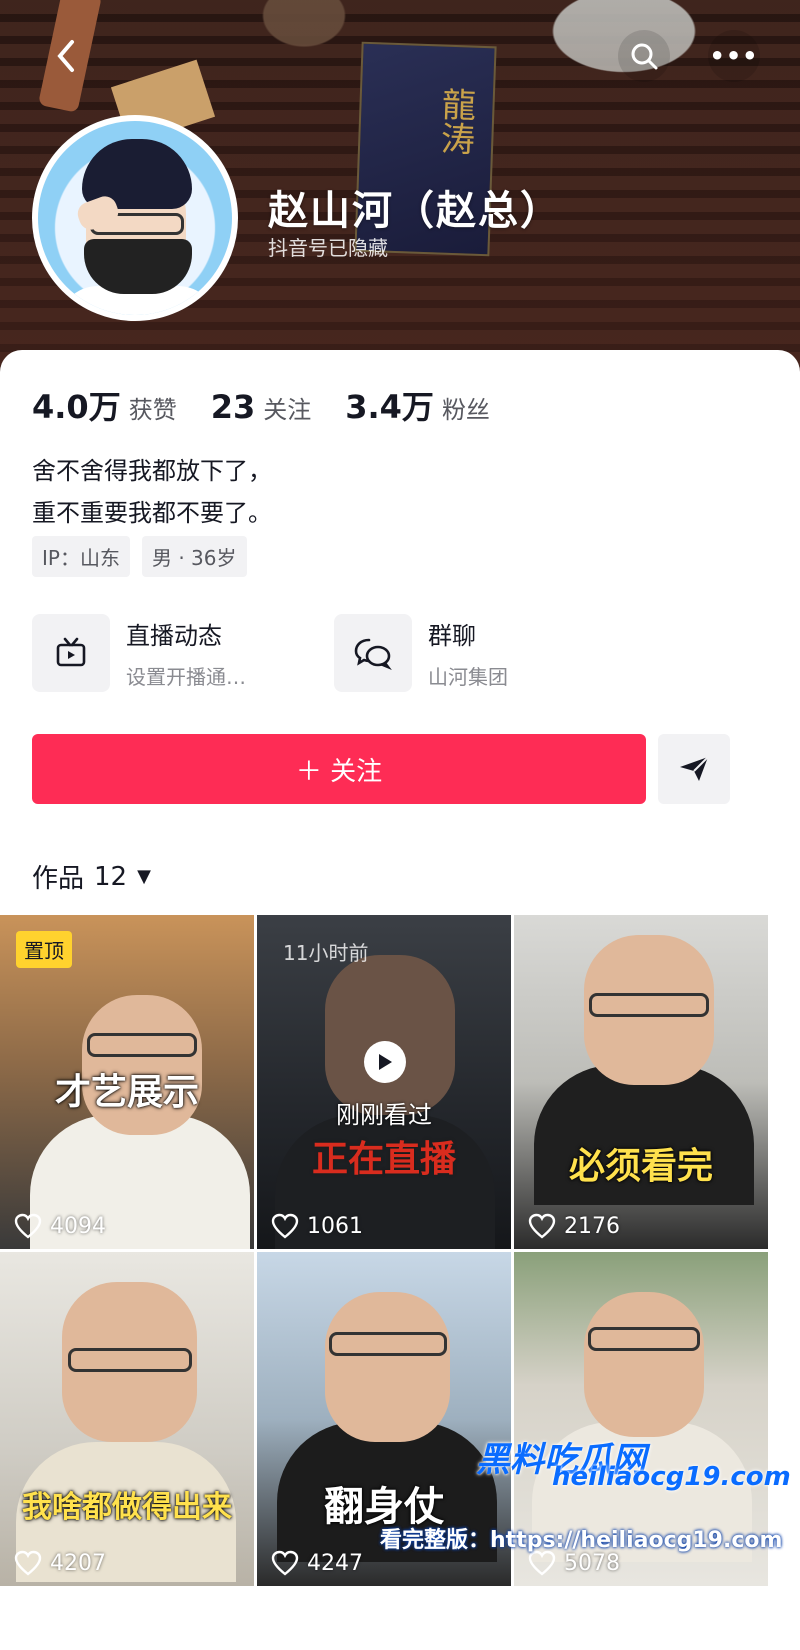 The width and height of the screenshot is (800, 1650). I want to click on stat-following: 23 关注, so click(261, 407).